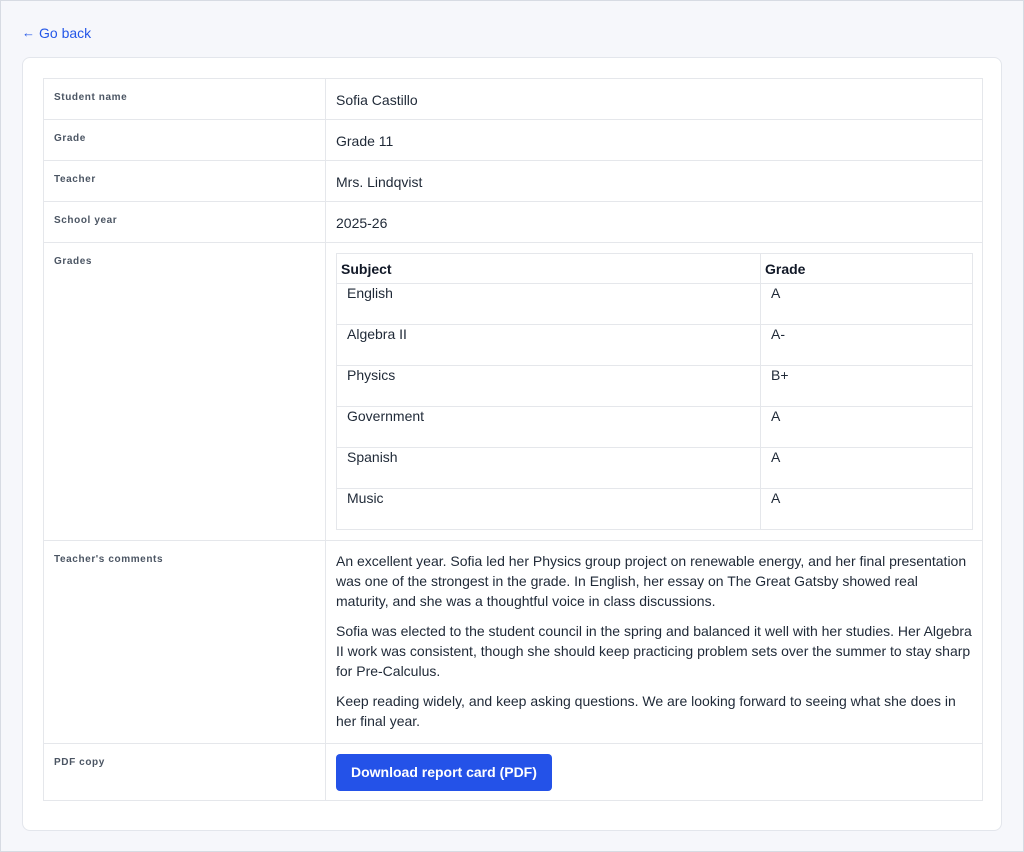 The width and height of the screenshot is (1024, 852). What do you see at coordinates (548, 386) in the screenshot?
I see `subject-cell: Physics` at bounding box center [548, 386].